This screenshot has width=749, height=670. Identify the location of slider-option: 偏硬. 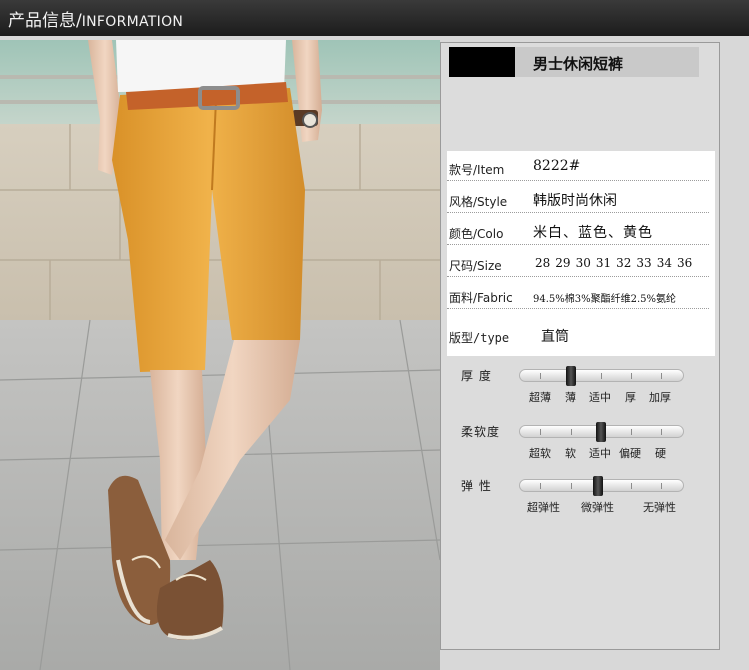
(630, 453).